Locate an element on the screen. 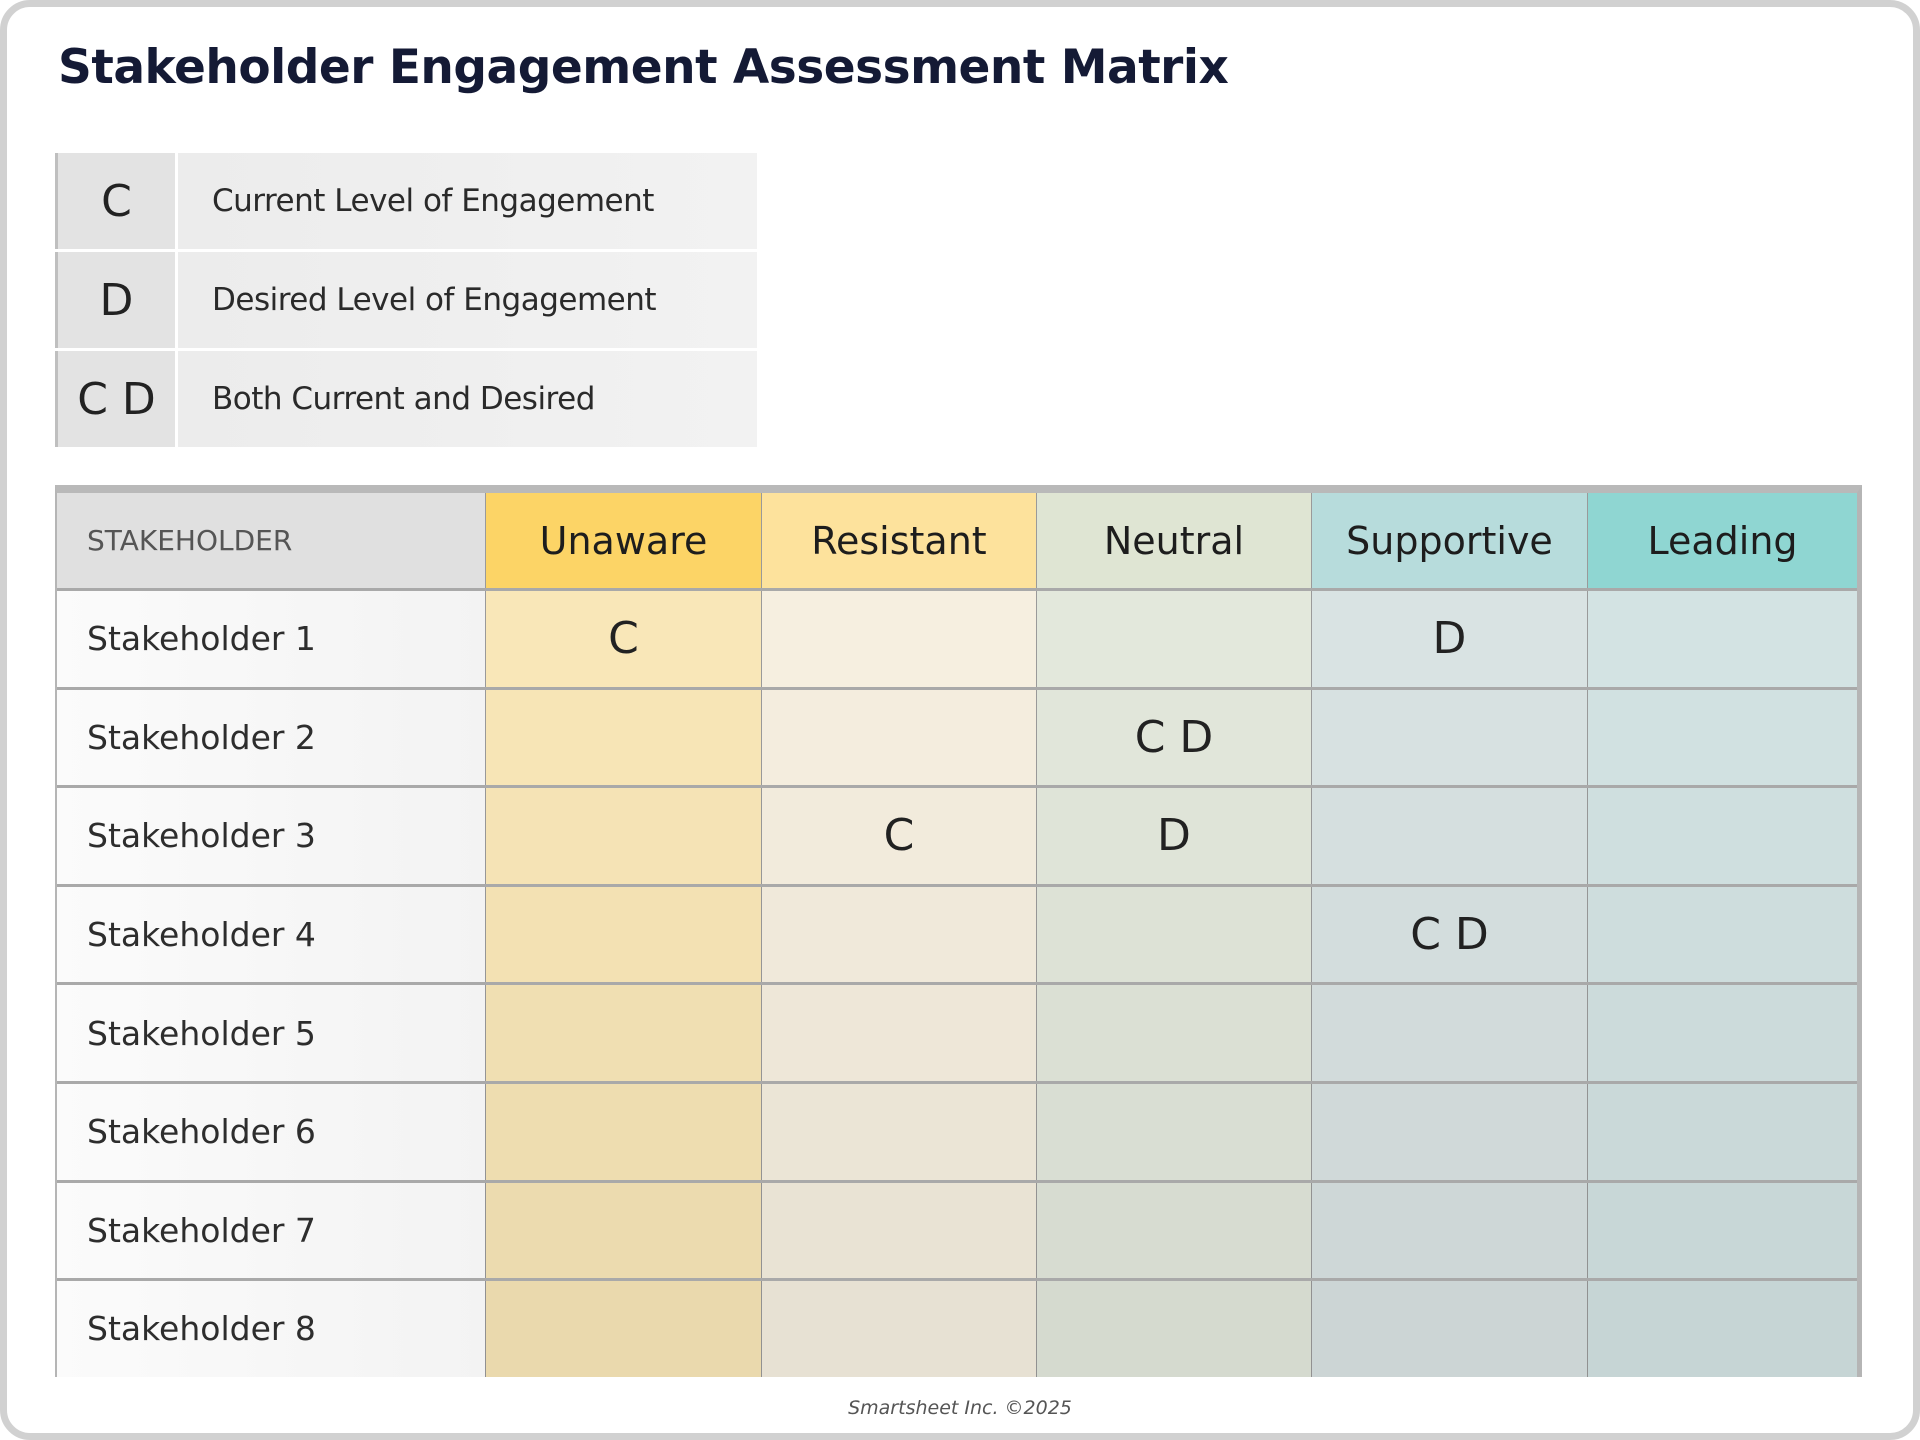 This screenshot has width=1920, height=1440. table-row: Stakeholder 1C D is located at coordinates (957, 637).